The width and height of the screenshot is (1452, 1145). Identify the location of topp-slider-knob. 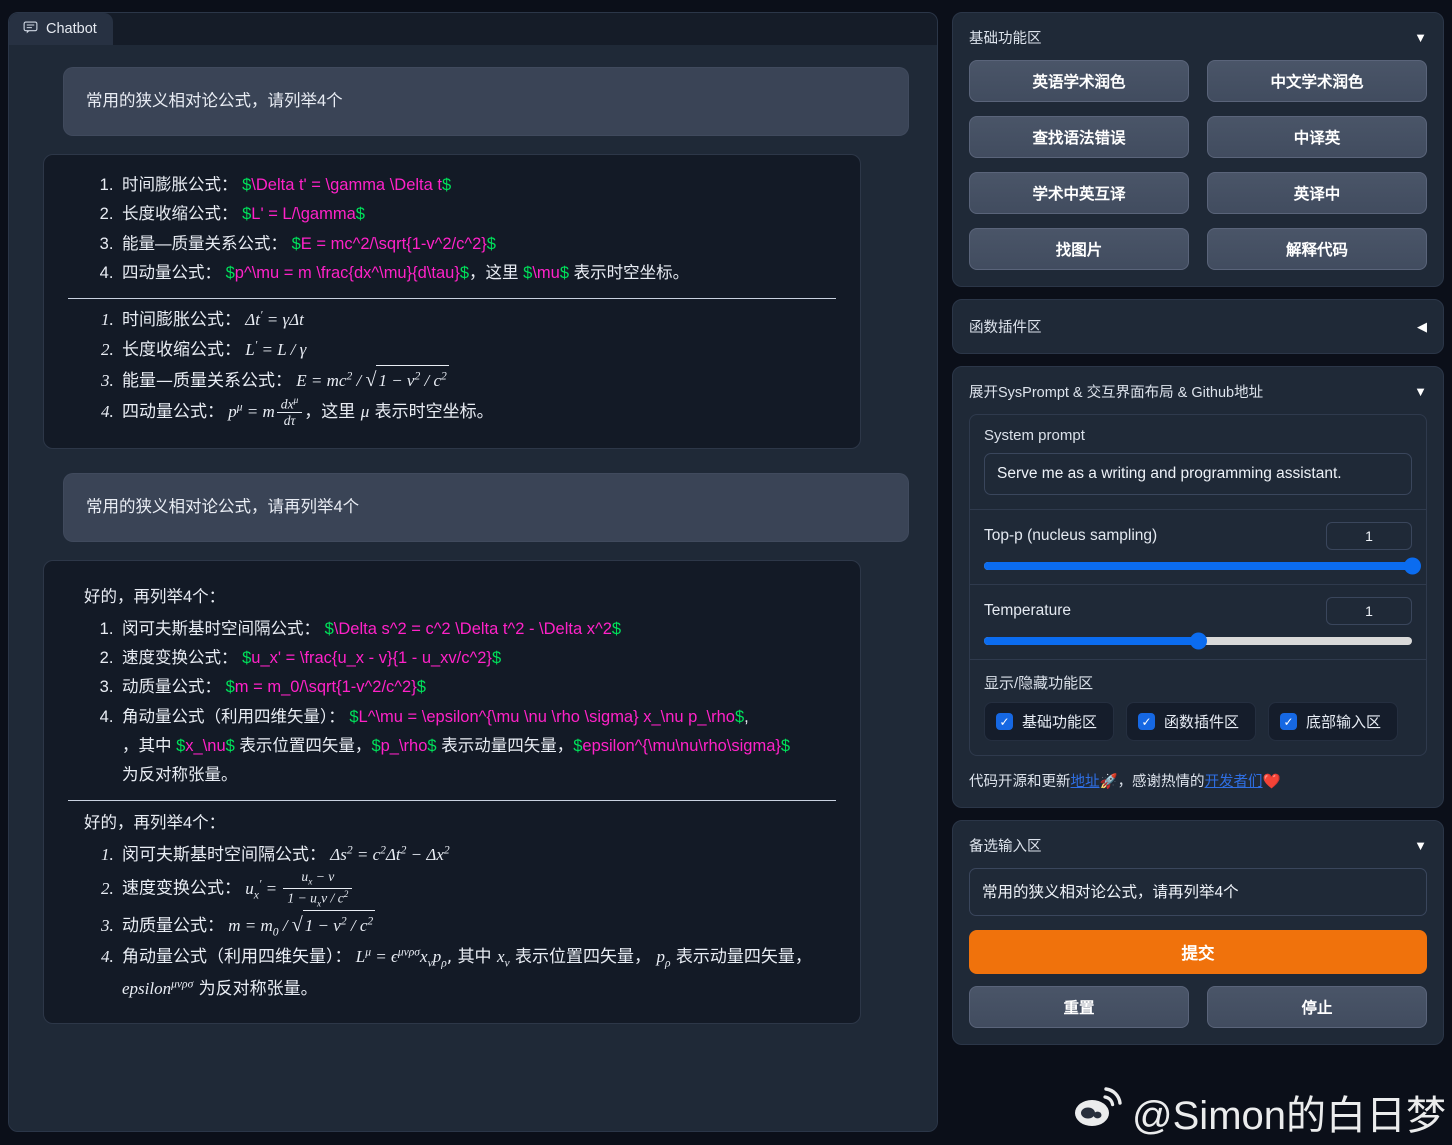
(1412, 566).